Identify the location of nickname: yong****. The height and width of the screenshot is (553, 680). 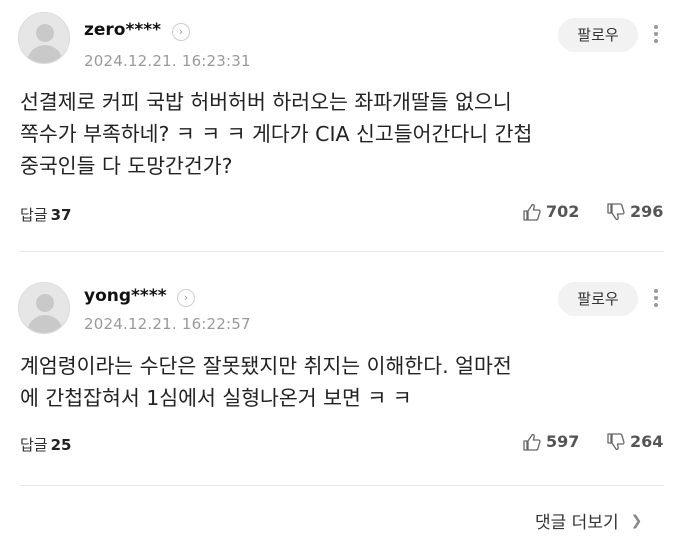
(125, 296).